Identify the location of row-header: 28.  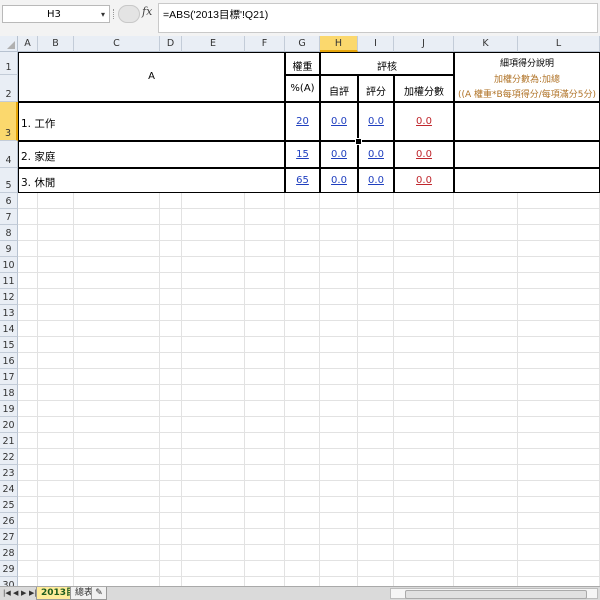
(9, 553).